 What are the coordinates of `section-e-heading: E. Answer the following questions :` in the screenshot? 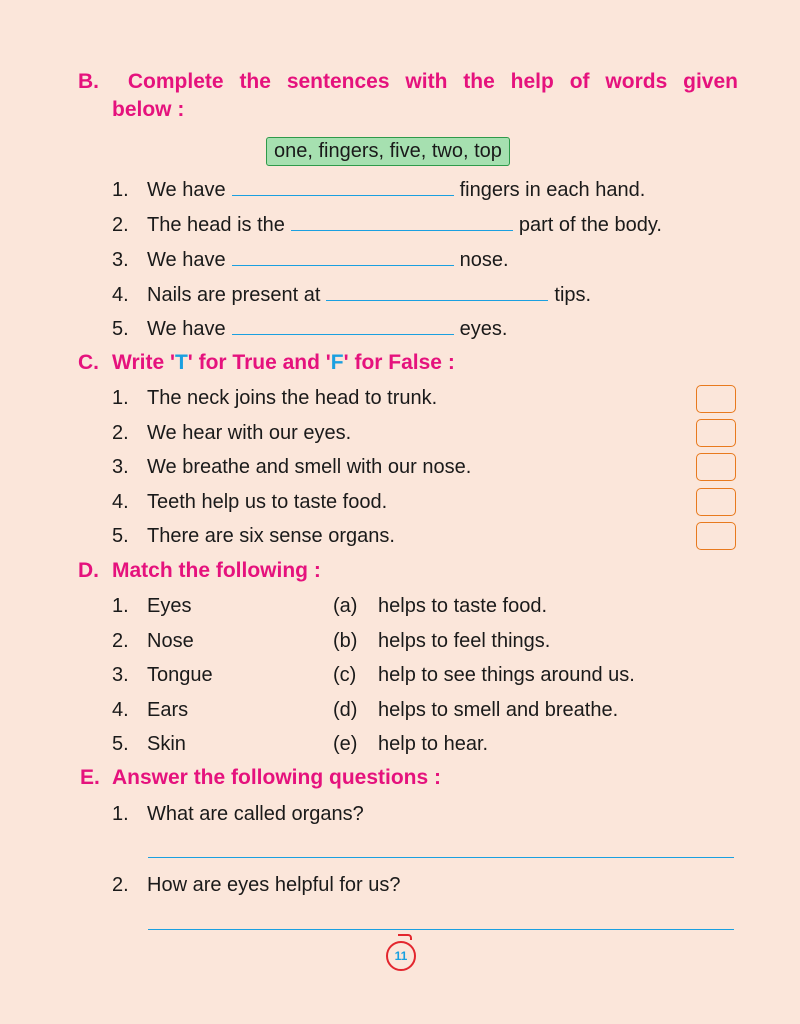 It's located at (260, 778).